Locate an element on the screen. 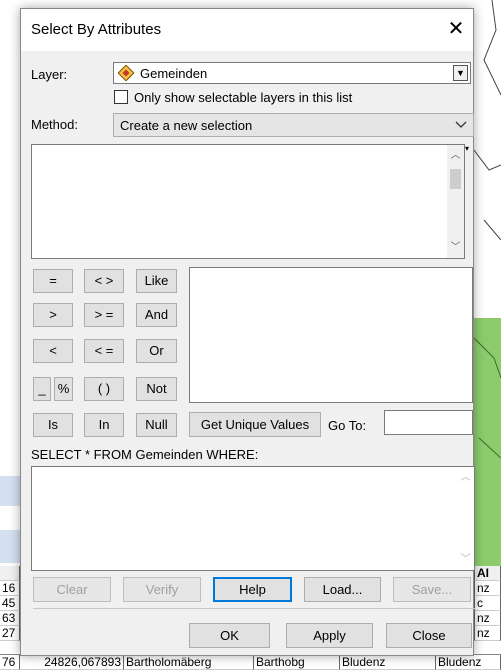 The height and width of the screenshot is (671, 501). operator-not-button: Not is located at coordinates (156, 389).